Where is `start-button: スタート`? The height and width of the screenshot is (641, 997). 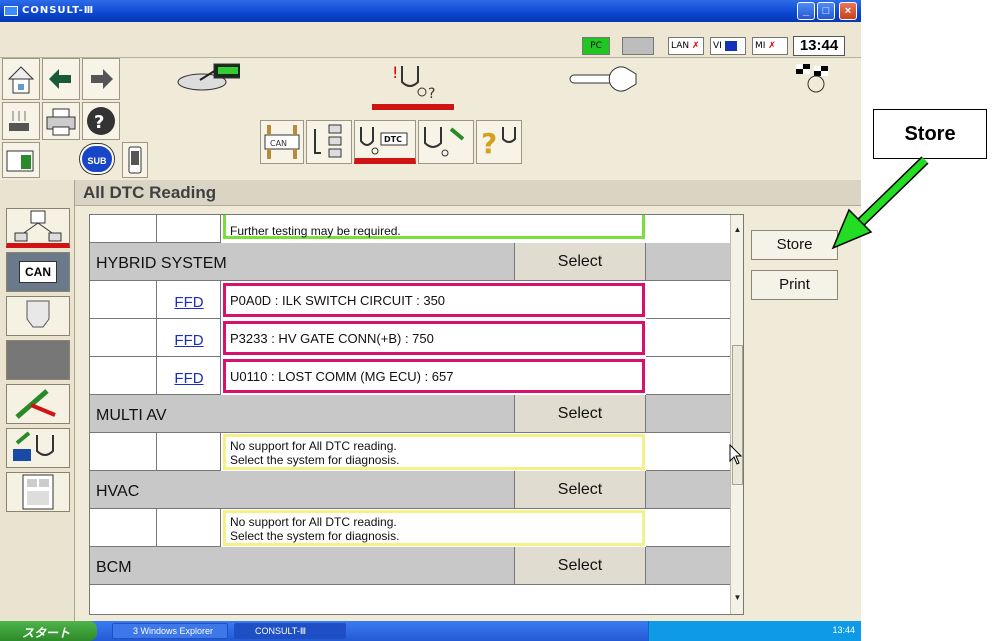
start-button: スタート is located at coordinates (48, 631).